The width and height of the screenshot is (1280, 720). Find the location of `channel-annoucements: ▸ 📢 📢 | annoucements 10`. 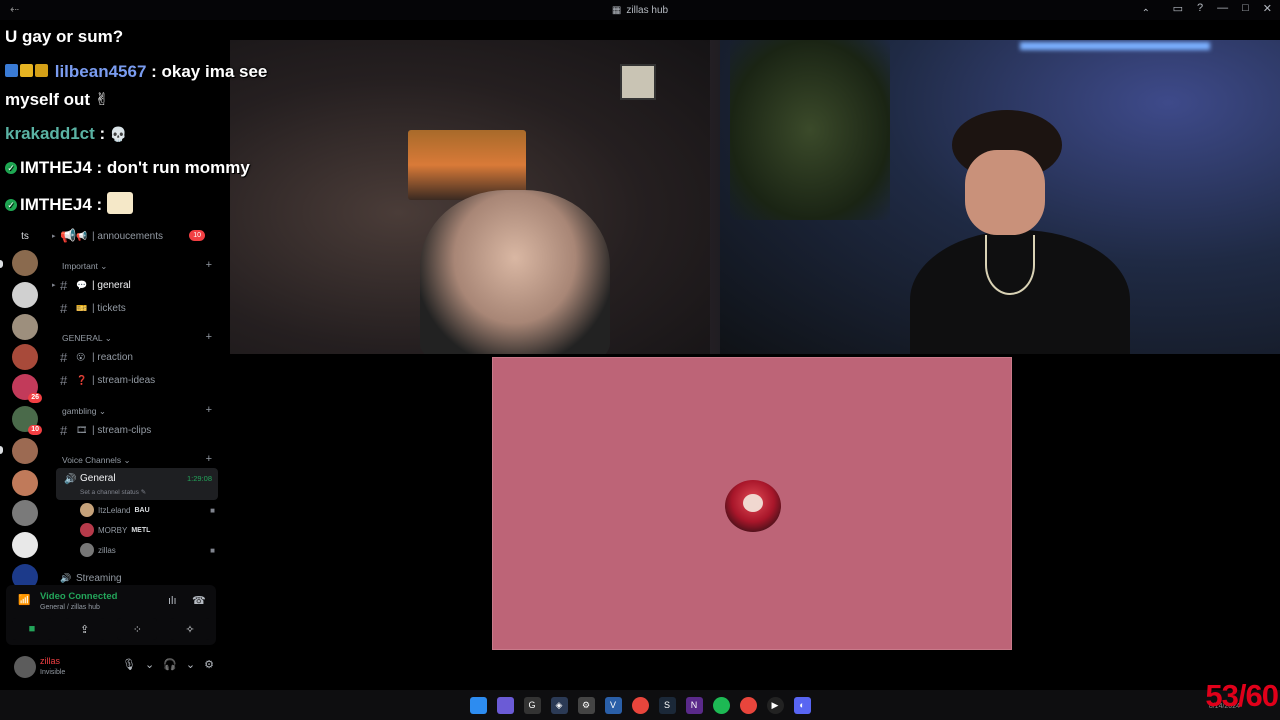

channel-annoucements: ▸ 📢 📢 | annoucements 10 is located at coordinates (133, 236).